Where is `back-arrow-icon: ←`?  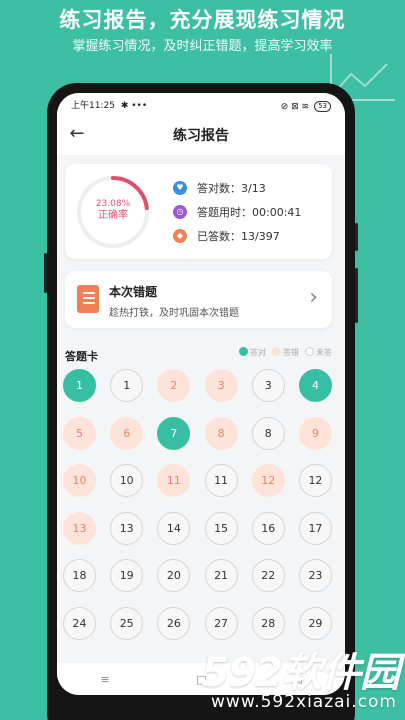 back-arrow-icon: ← is located at coordinates (77, 135).